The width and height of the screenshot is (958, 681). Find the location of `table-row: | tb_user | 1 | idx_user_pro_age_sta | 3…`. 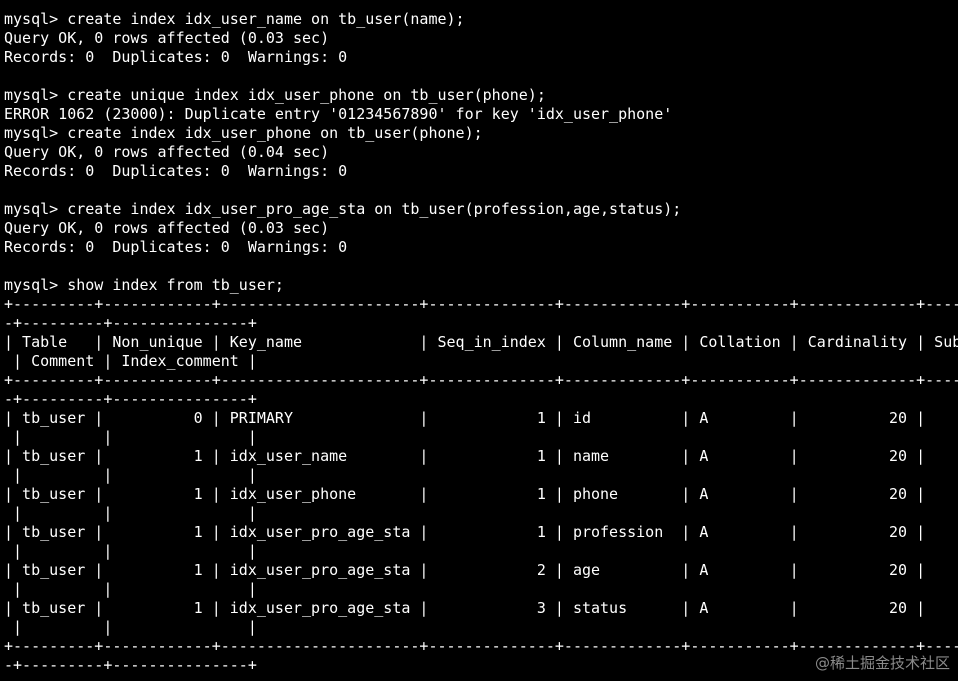

table-row: | tb_user | 1 | idx_user_pro_age_sta | 3… is located at coordinates (465, 608).